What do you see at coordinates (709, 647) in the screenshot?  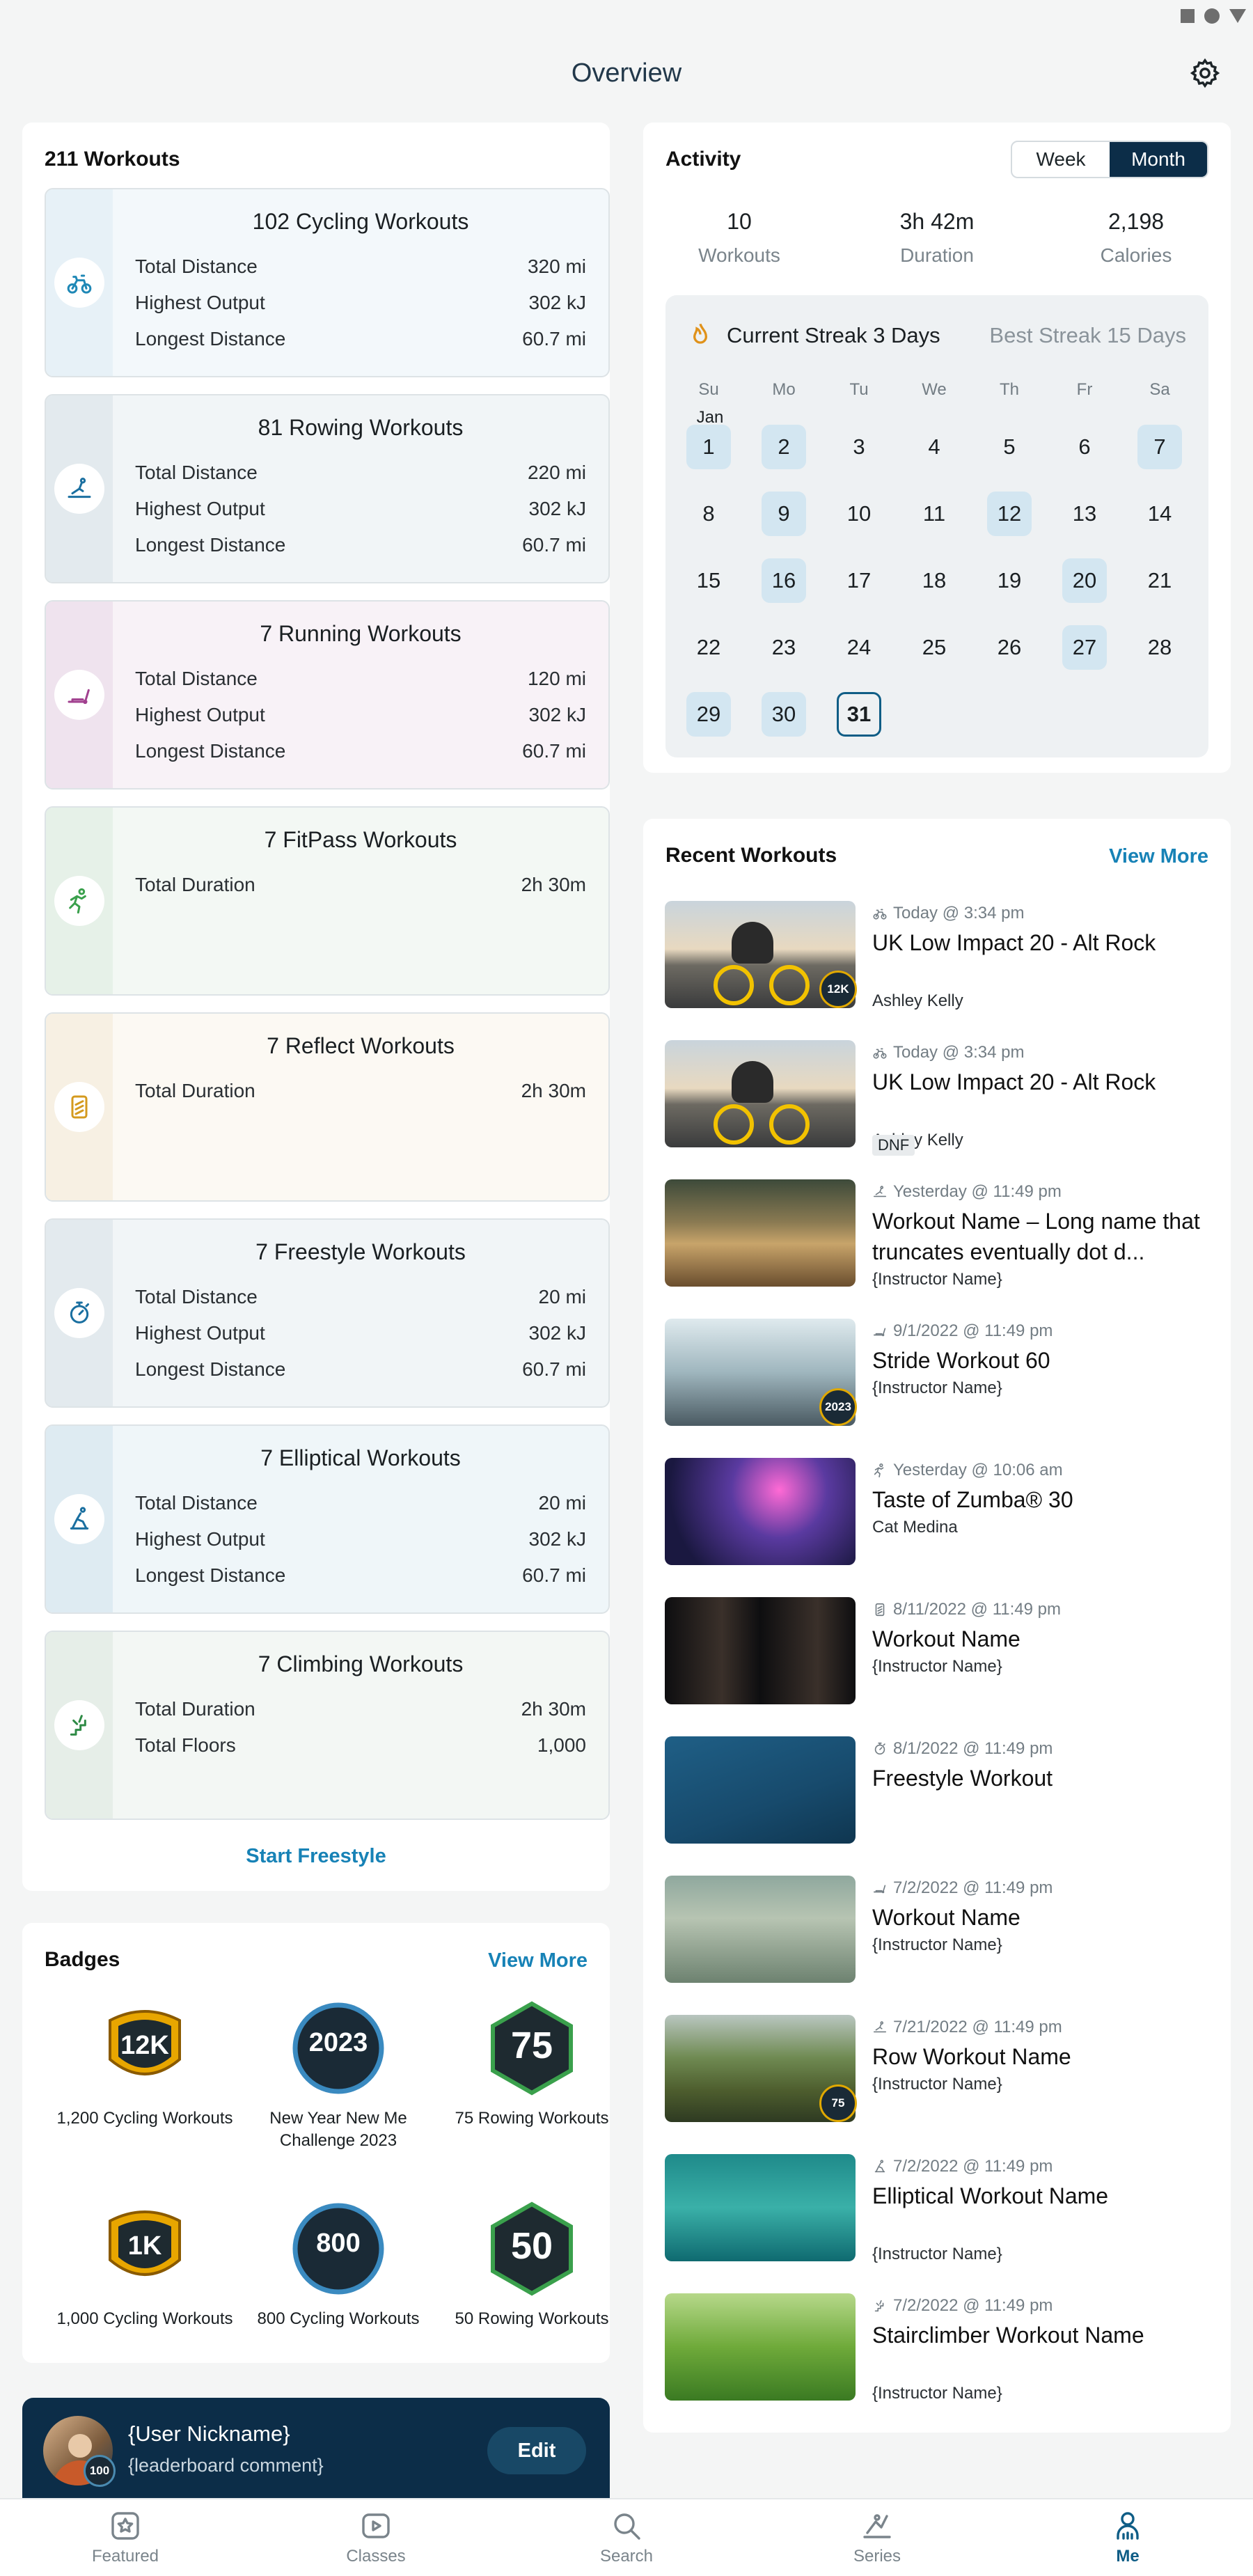 I see `calendar-day: 22` at bounding box center [709, 647].